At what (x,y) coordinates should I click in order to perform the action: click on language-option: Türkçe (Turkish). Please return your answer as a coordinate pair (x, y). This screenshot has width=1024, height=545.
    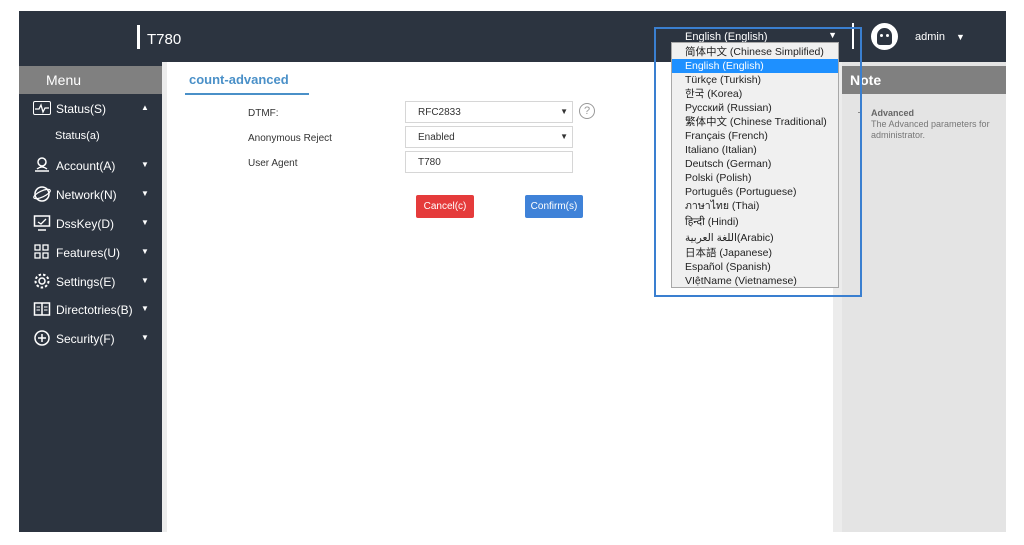
    Looking at the image, I should click on (755, 80).